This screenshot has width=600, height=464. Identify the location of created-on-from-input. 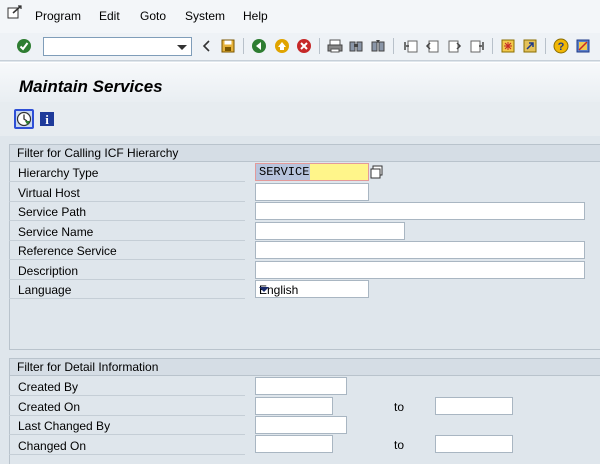
(294, 406).